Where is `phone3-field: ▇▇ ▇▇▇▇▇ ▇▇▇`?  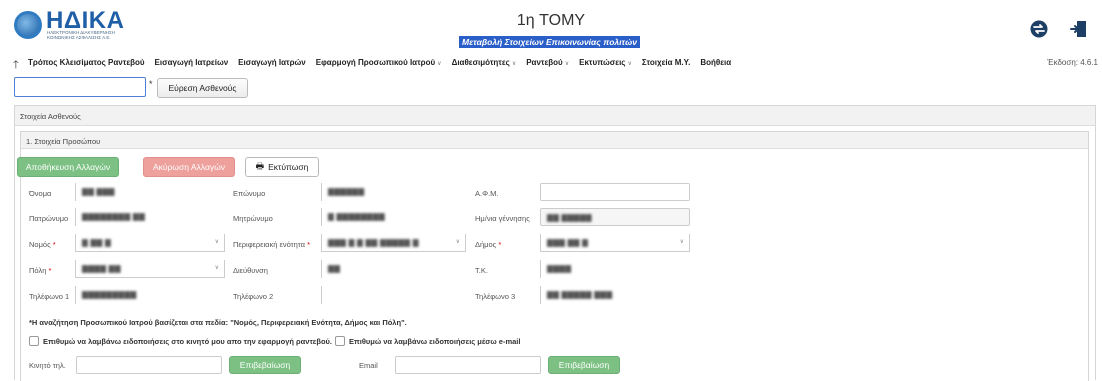
phone3-field: ▇▇ ▇▇▇▇▇ ▇▇▇ is located at coordinates (615, 295).